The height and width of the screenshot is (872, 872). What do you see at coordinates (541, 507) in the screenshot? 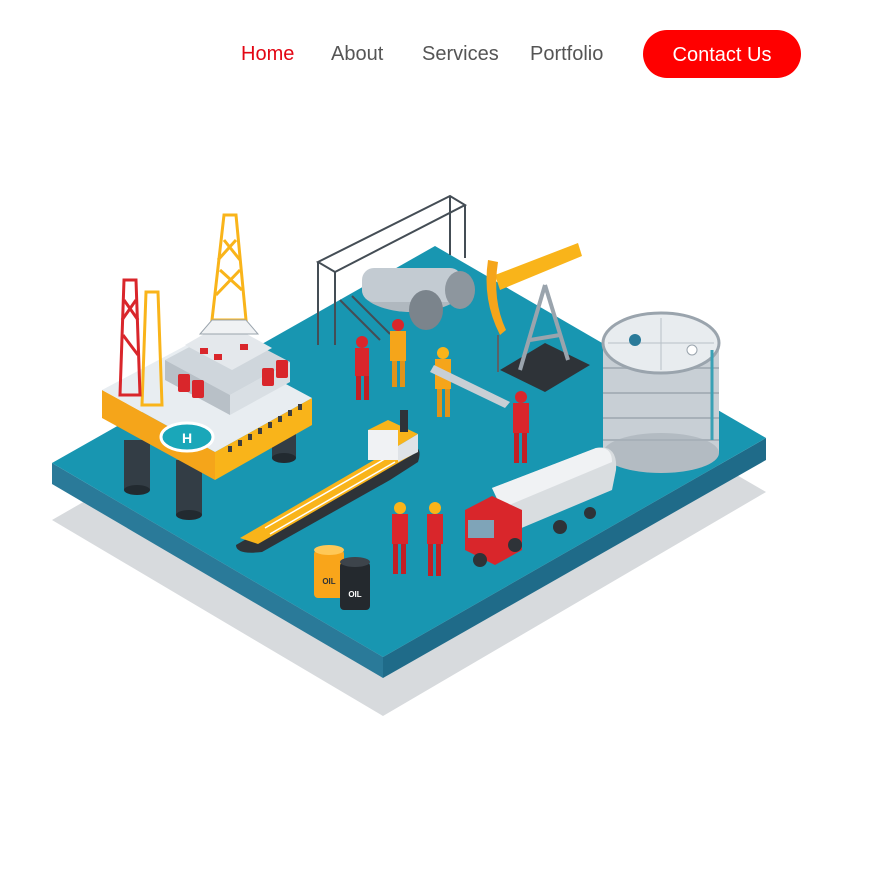
I see `fuel-truck` at bounding box center [541, 507].